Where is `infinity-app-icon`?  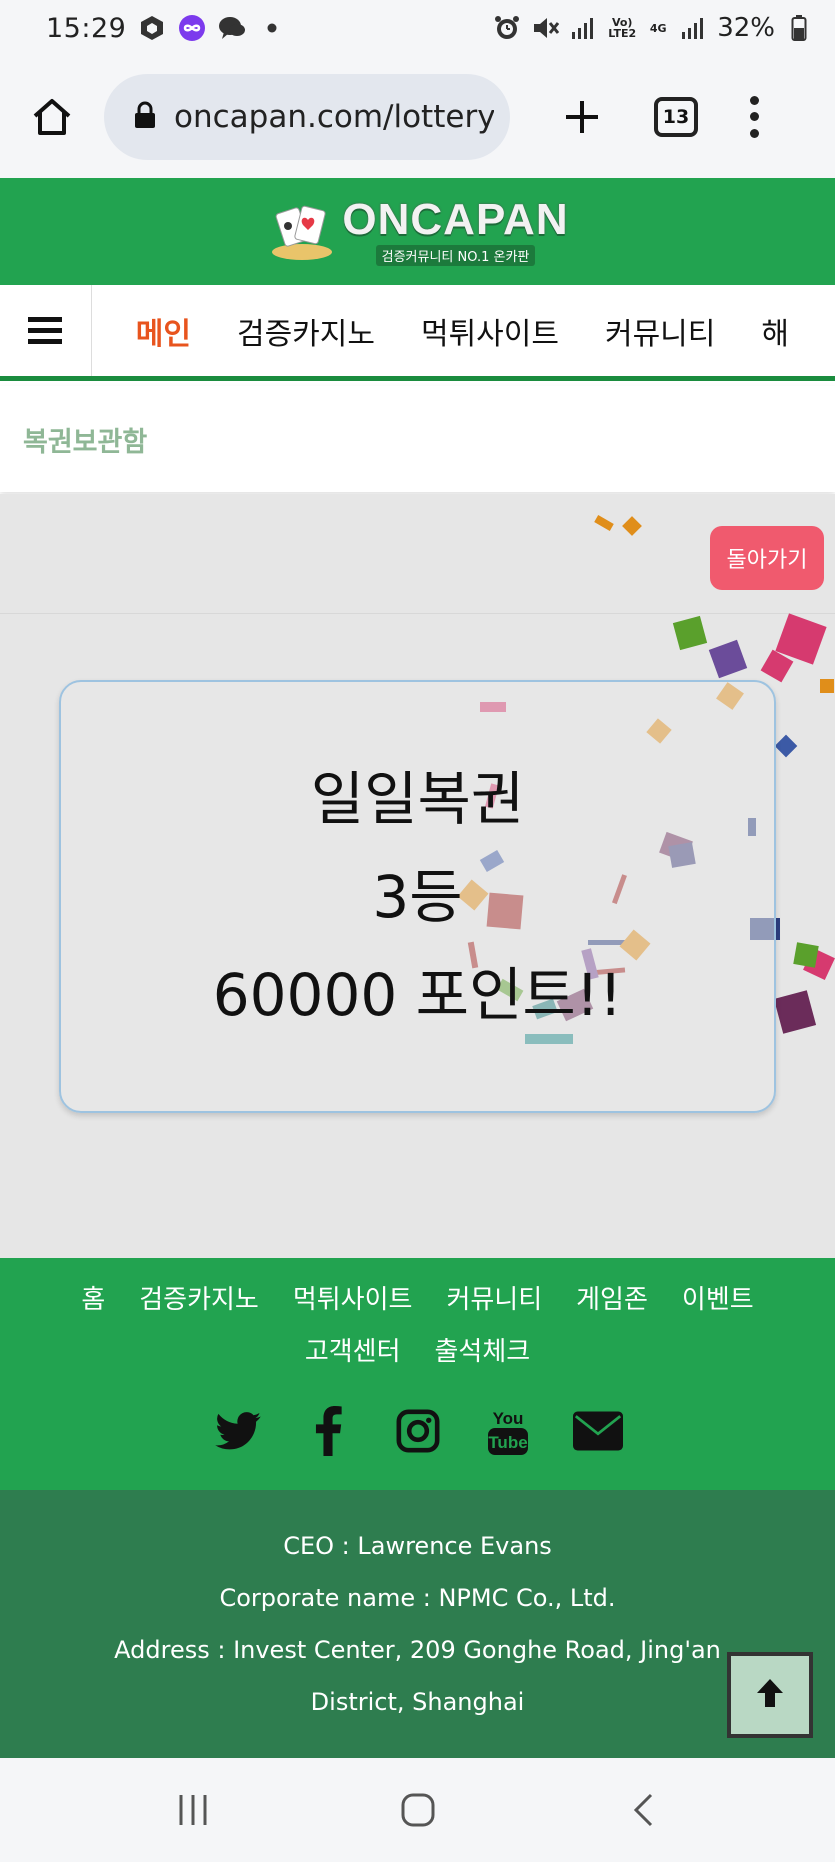 infinity-app-icon is located at coordinates (192, 28).